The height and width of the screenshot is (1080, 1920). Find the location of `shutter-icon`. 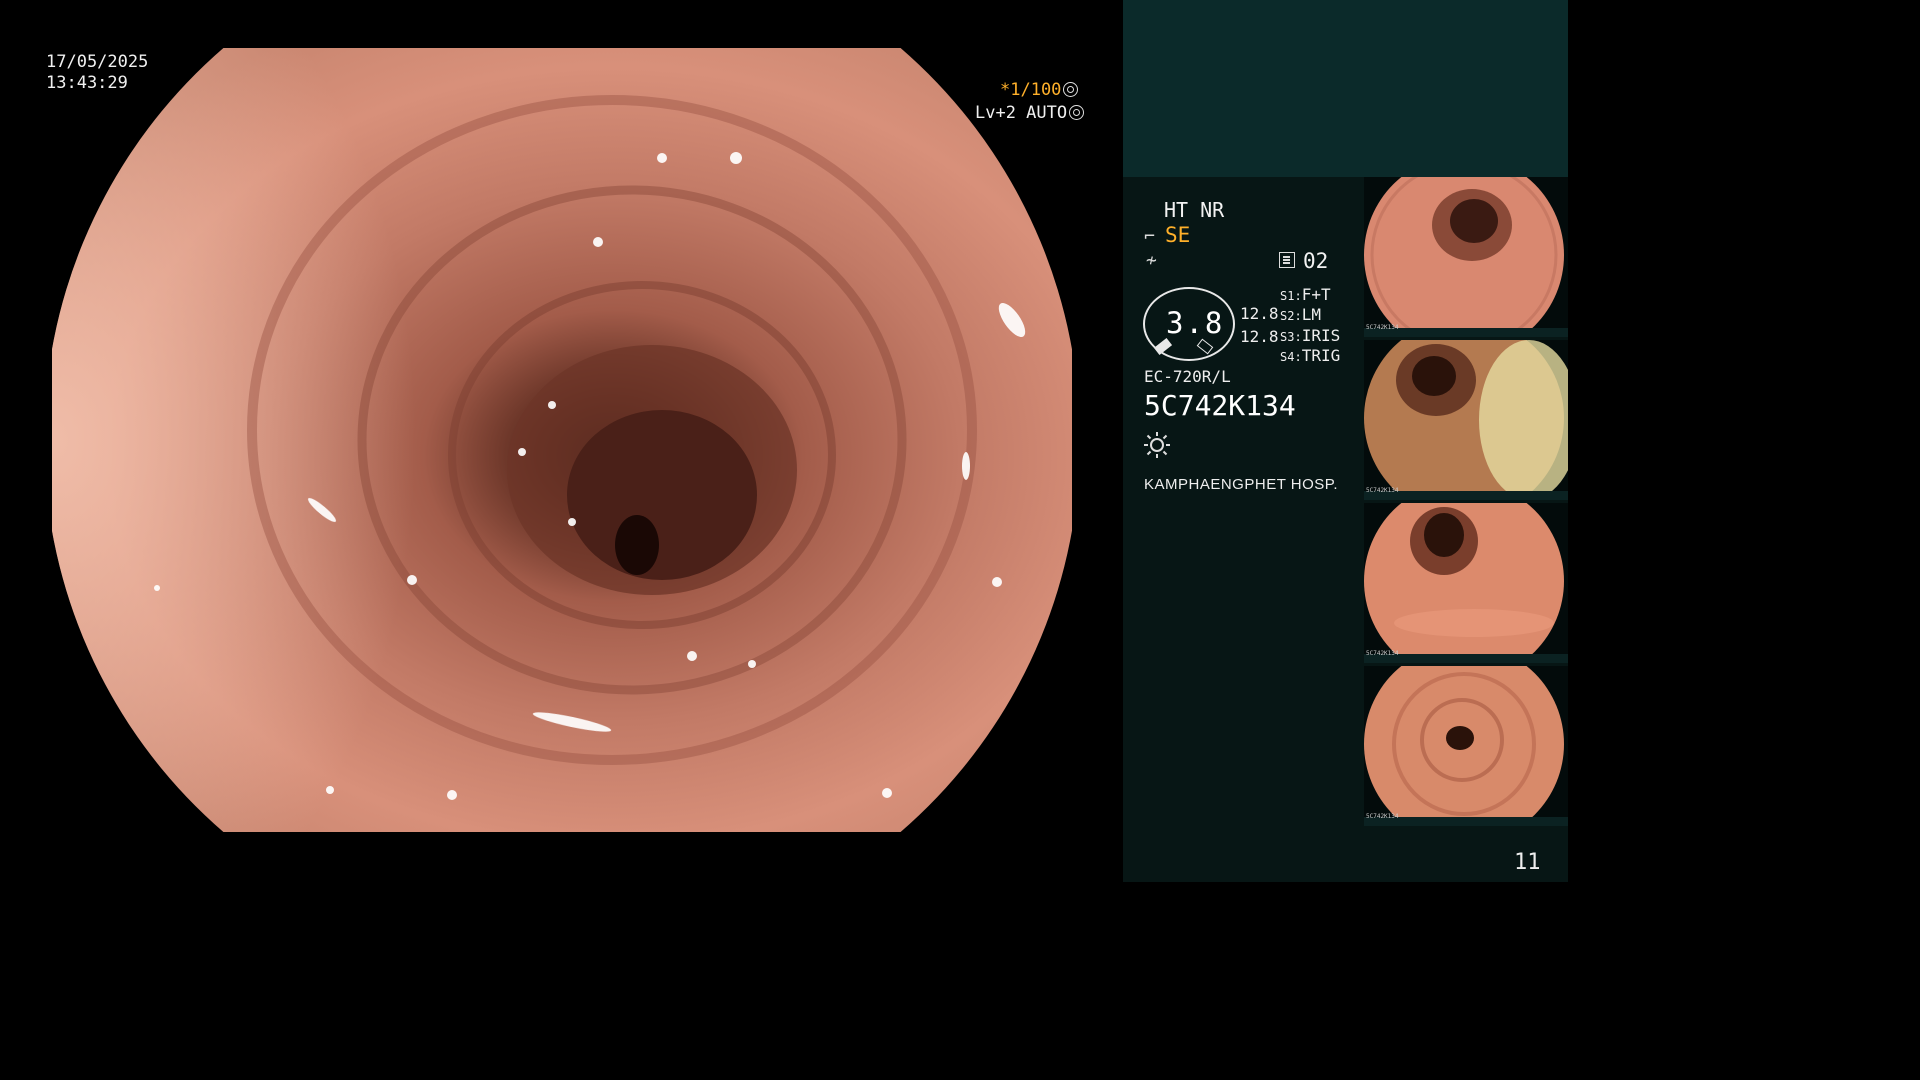

shutter-icon is located at coordinates (1071, 89).